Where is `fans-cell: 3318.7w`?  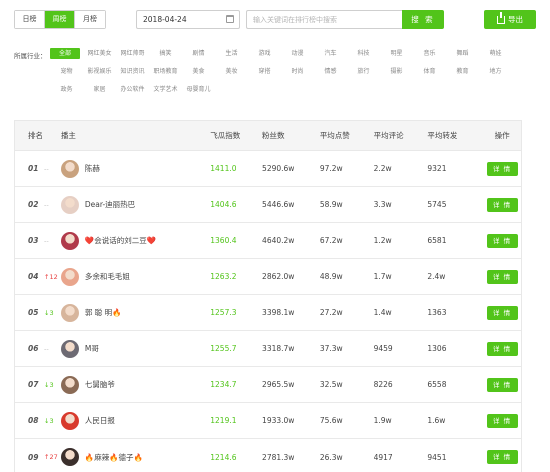 fans-cell: 3318.7w is located at coordinates (278, 348).